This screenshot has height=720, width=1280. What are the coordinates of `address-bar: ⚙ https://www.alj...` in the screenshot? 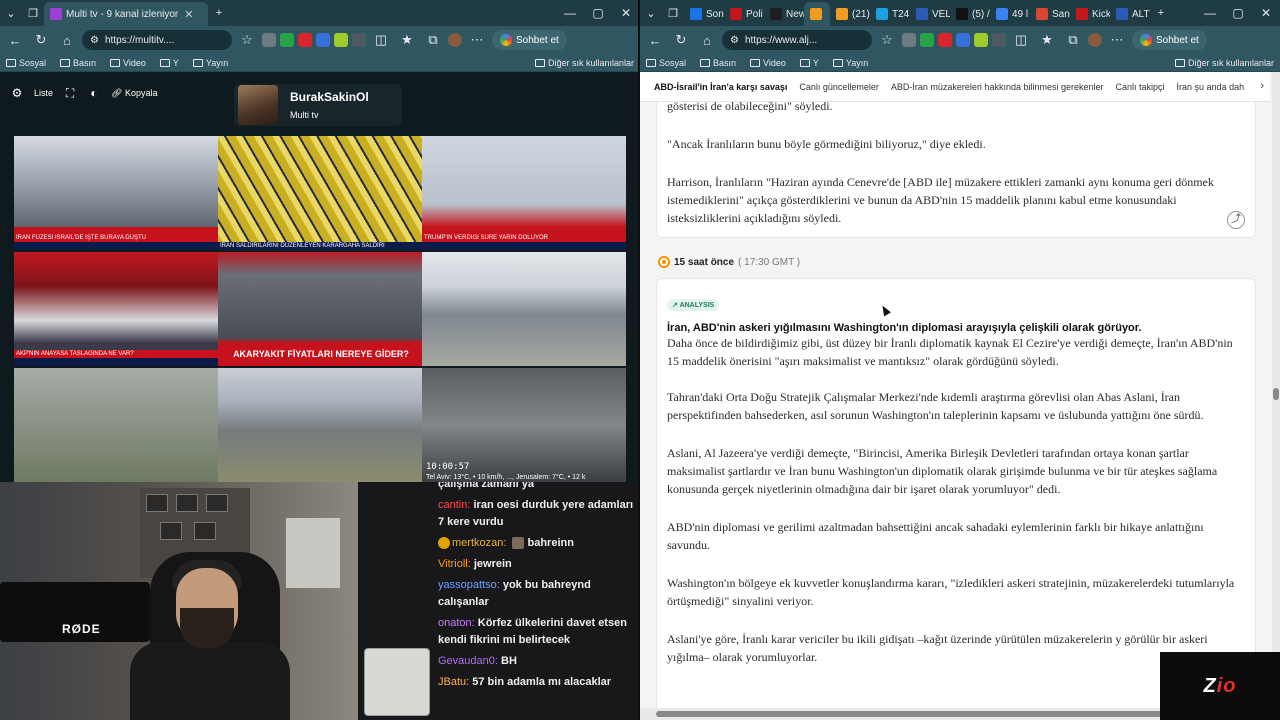 It's located at (797, 40).